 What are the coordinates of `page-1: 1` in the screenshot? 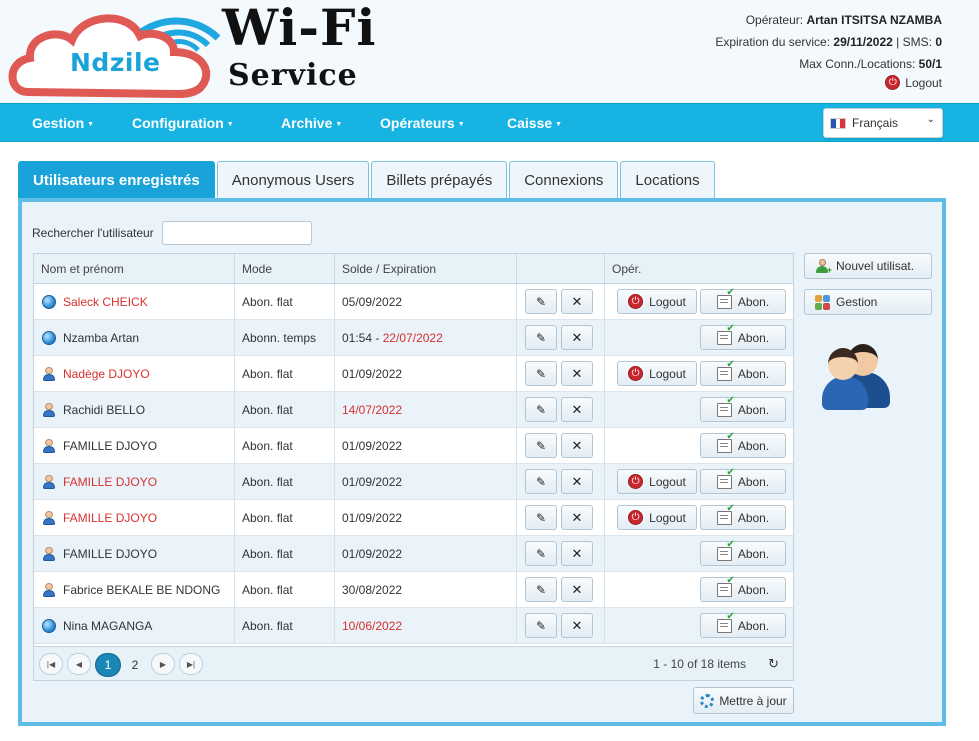 It's located at (108, 665).